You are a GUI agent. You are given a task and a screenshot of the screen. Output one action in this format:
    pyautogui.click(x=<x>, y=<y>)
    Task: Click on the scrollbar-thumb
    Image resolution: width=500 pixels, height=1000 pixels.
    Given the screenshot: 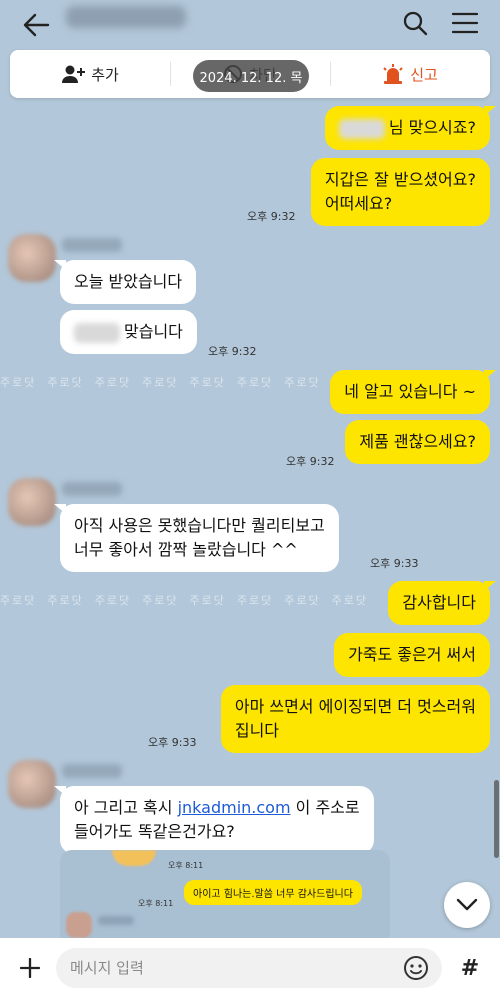 What is the action you would take?
    pyautogui.click(x=496, y=819)
    